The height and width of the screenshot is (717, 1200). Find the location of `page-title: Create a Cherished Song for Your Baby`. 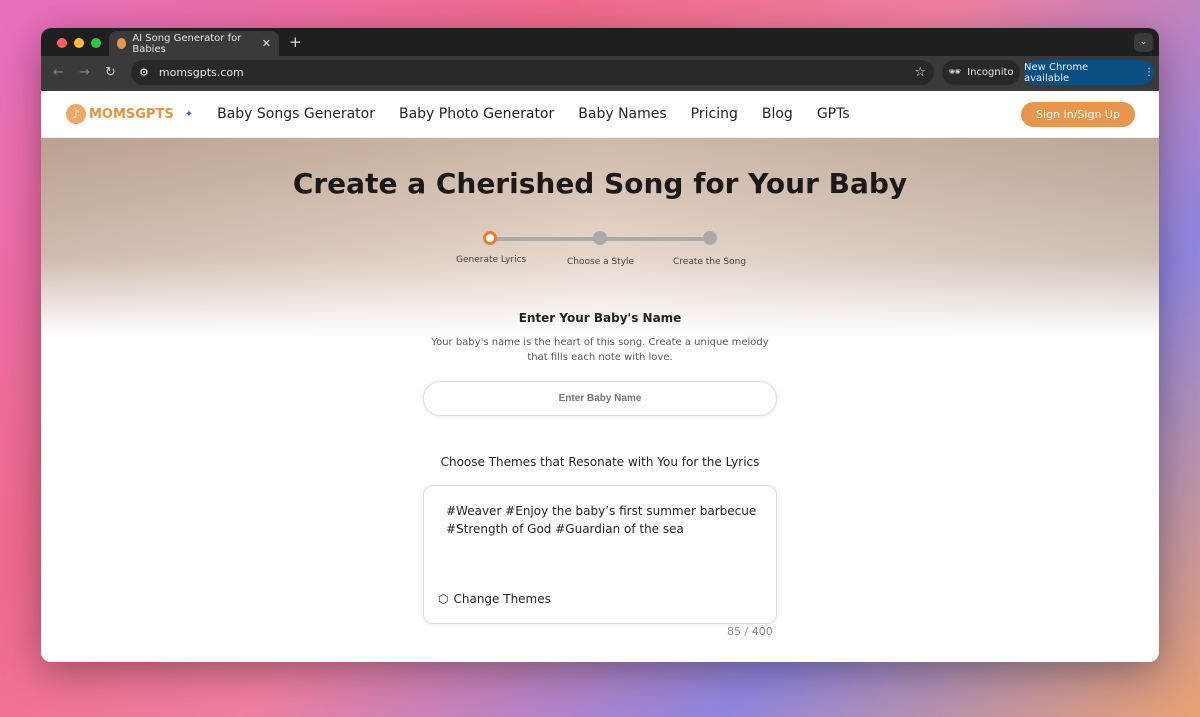

page-title: Create a Cherished Song for Your Baby is located at coordinates (600, 183).